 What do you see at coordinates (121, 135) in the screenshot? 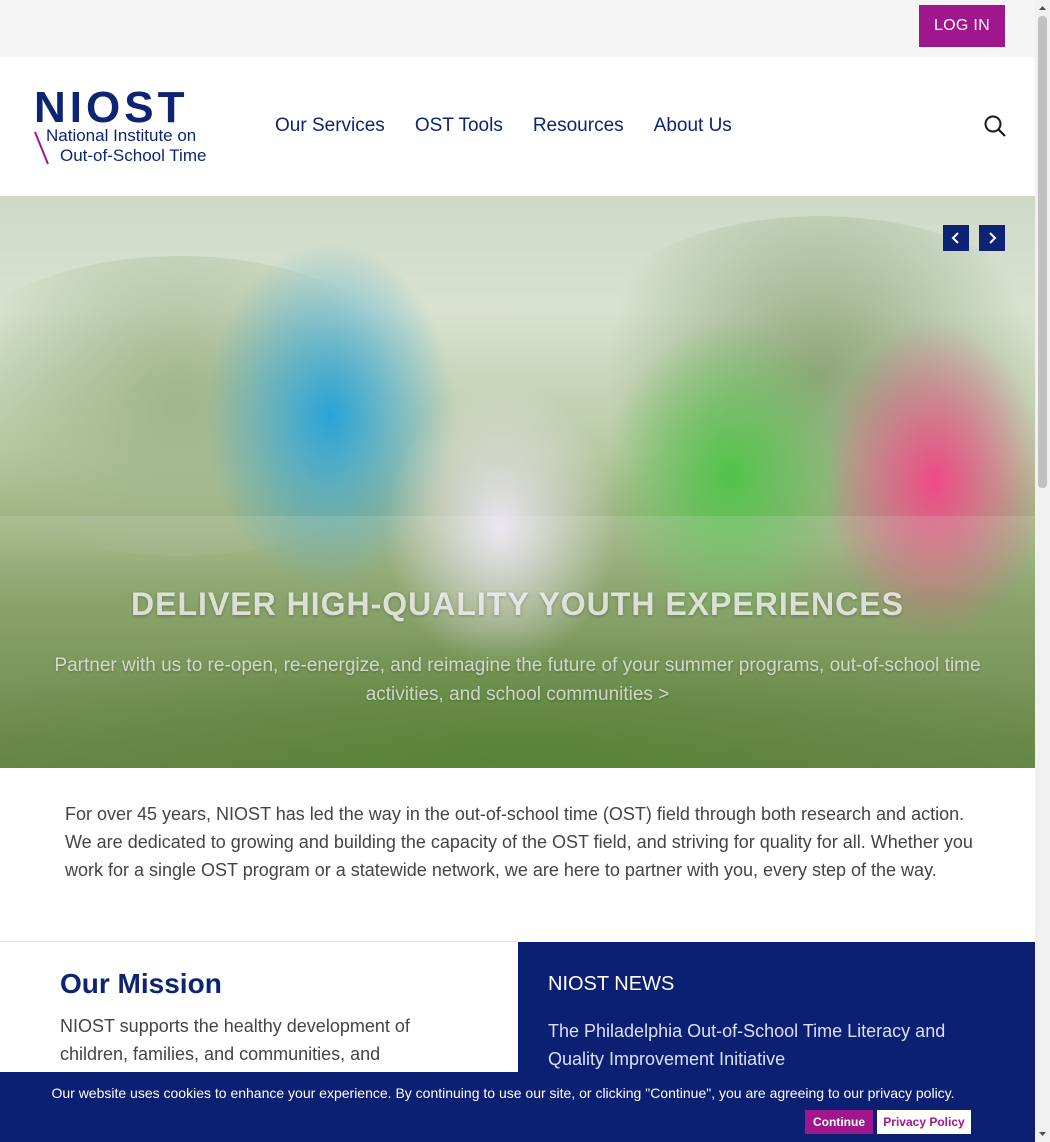
I see `logo-subtitle-line1: National Institute on` at bounding box center [121, 135].